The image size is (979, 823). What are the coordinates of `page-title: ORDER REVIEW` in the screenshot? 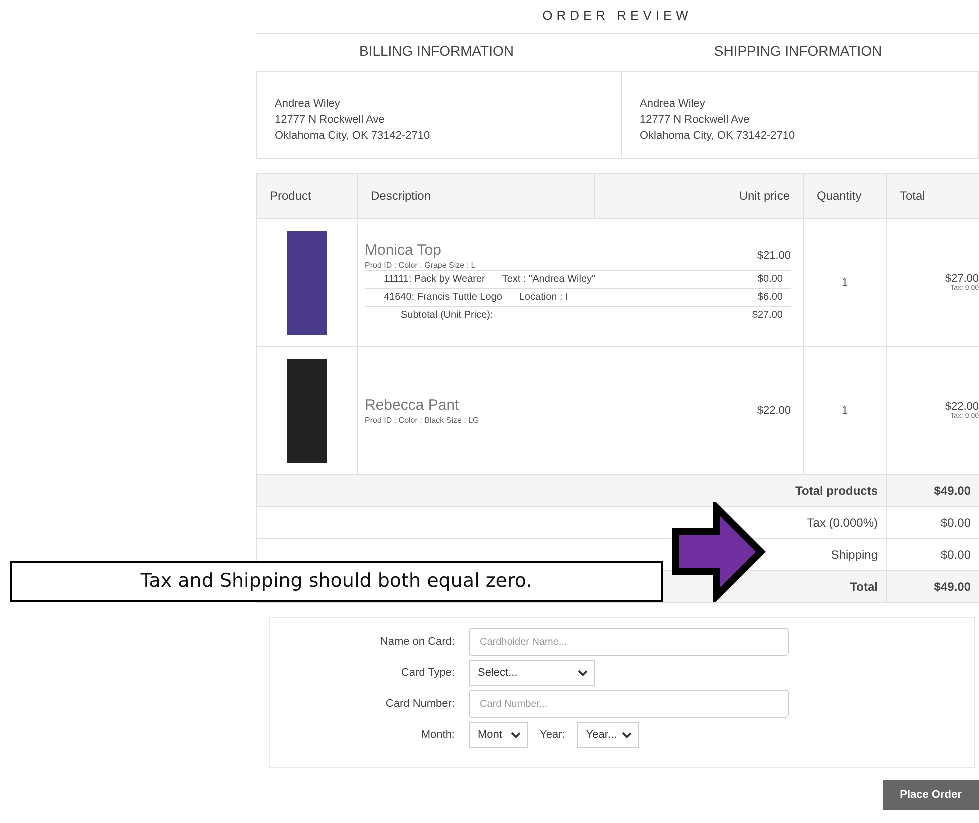 It's located at (617, 17).